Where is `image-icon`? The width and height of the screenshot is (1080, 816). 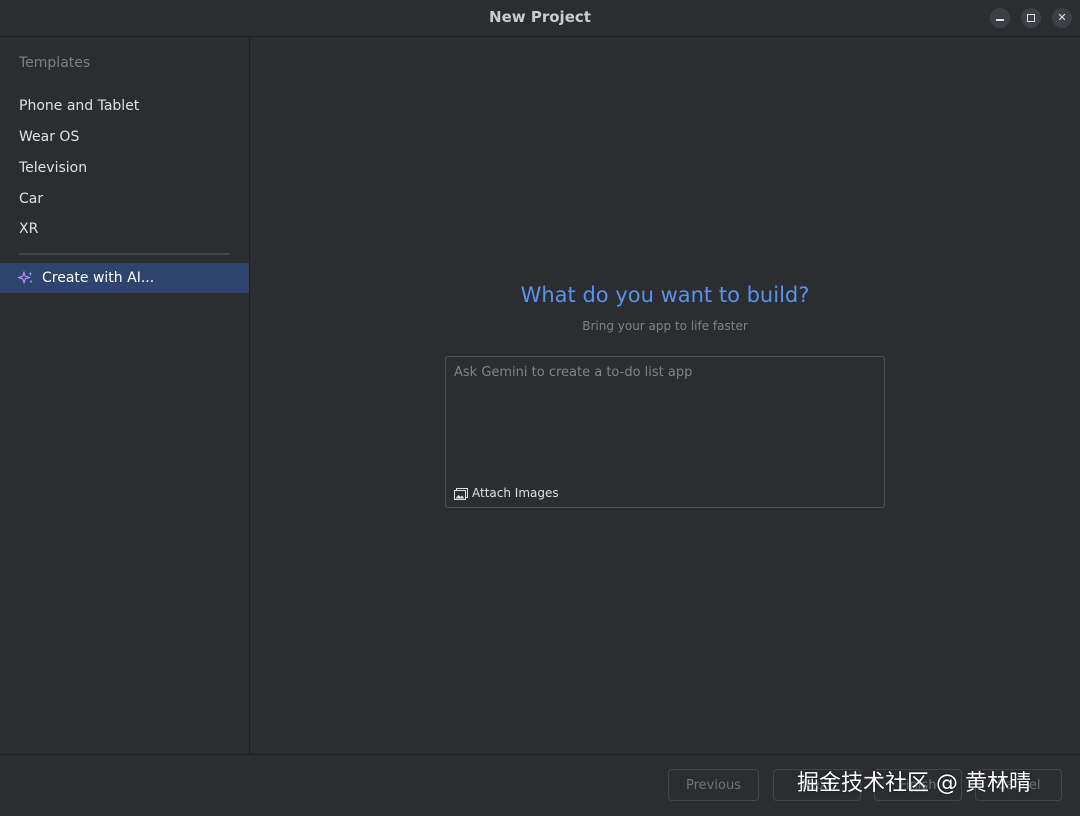
image-icon is located at coordinates (461, 494).